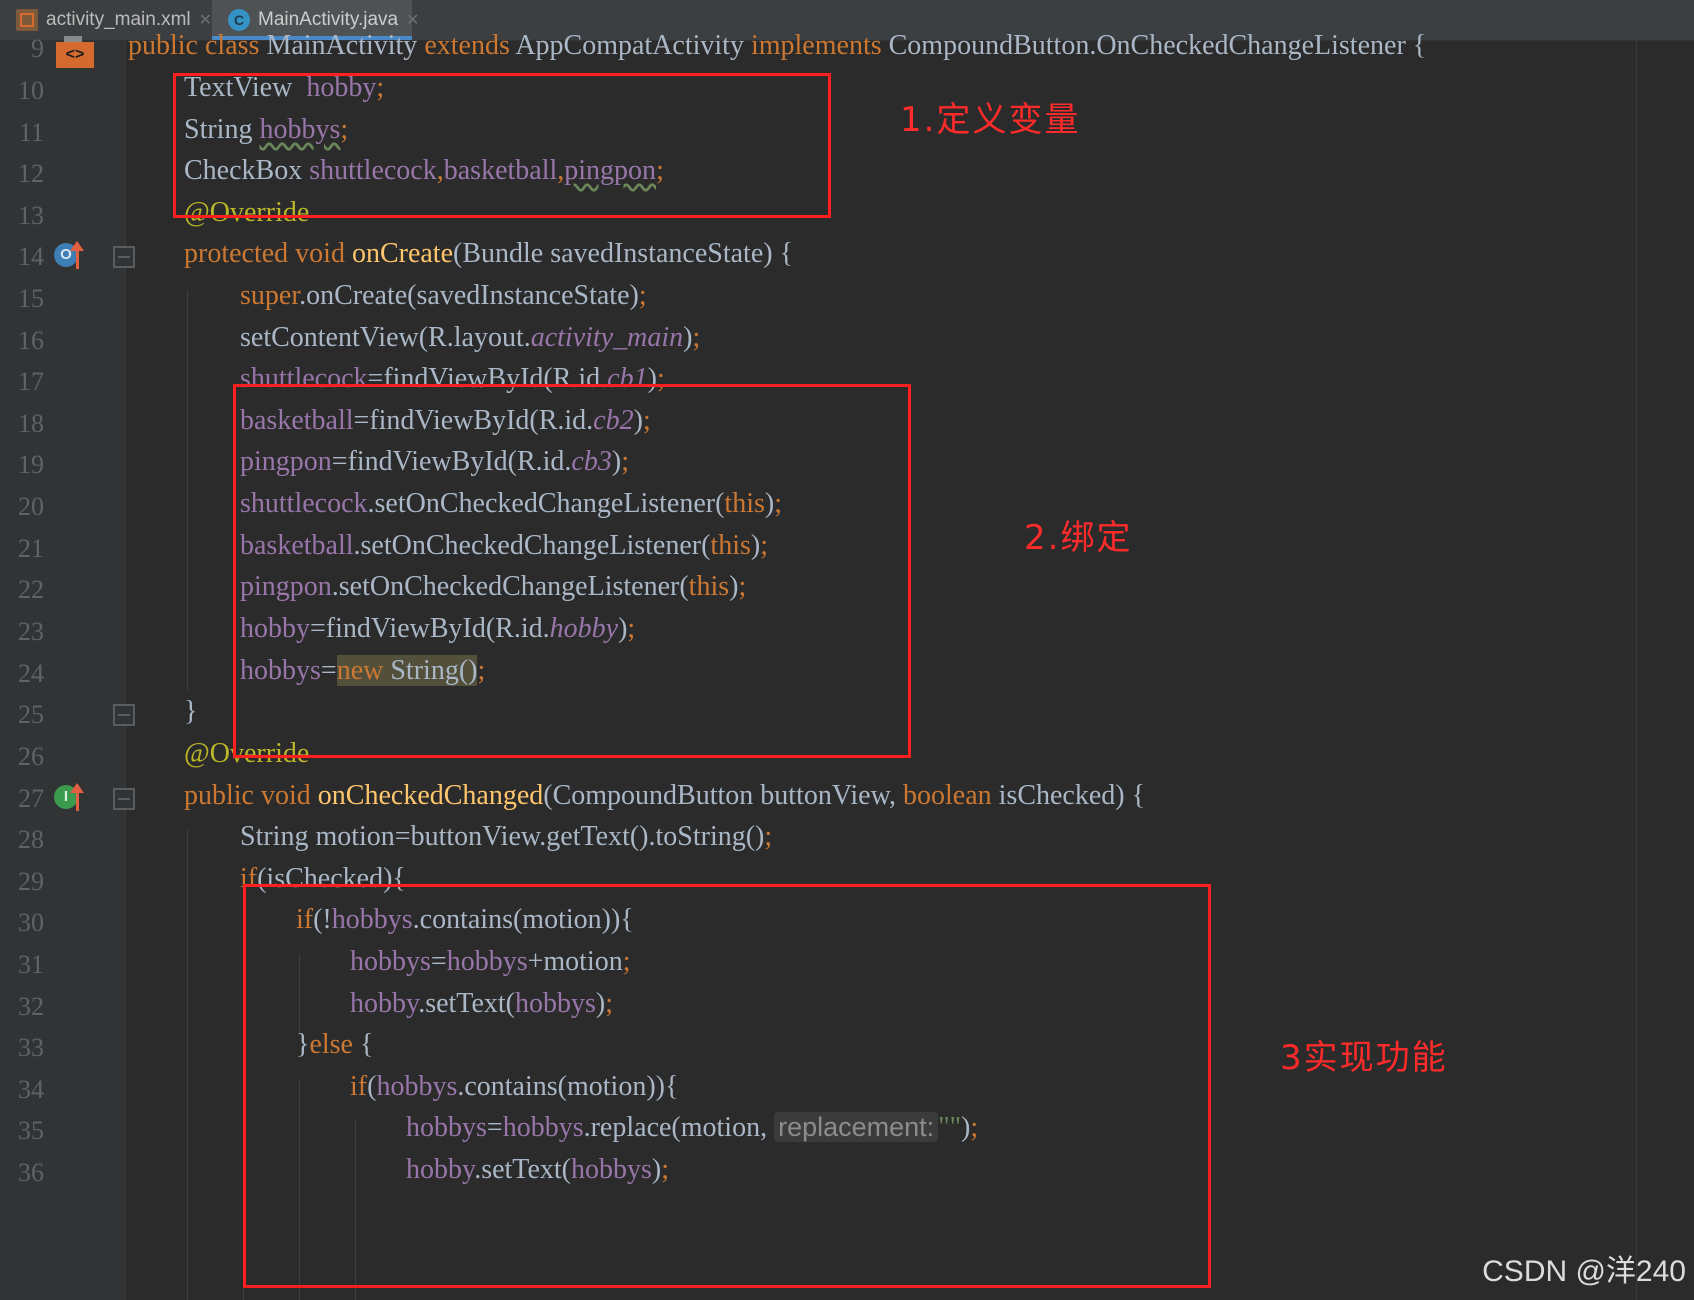 The height and width of the screenshot is (1300, 1694). What do you see at coordinates (990, 120) in the screenshot?
I see `annotation-note-1: 1.定义变量` at bounding box center [990, 120].